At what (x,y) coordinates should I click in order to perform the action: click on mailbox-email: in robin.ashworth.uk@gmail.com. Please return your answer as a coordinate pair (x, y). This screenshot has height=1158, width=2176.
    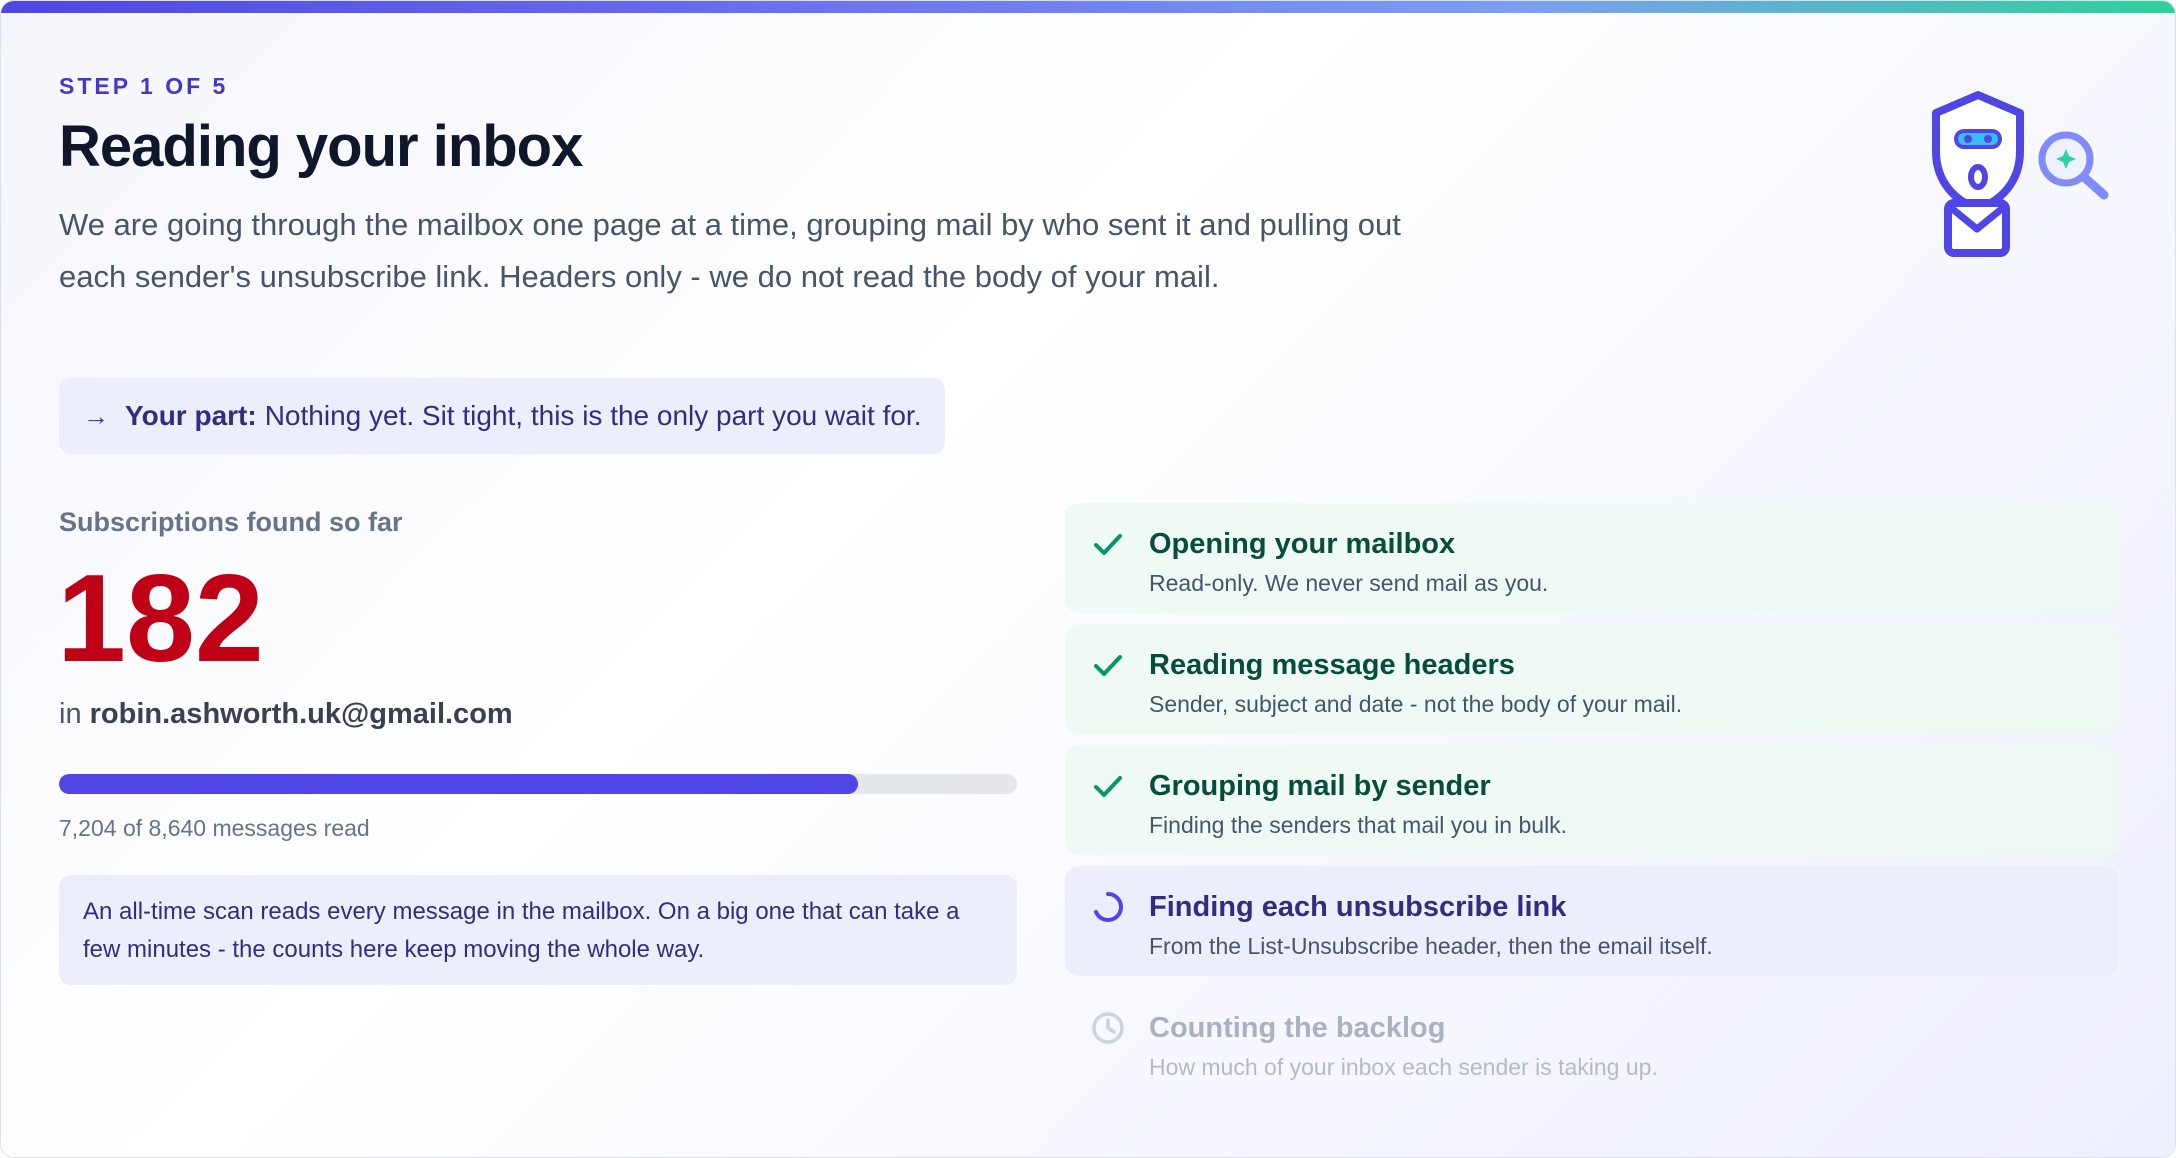
    Looking at the image, I should click on (286, 714).